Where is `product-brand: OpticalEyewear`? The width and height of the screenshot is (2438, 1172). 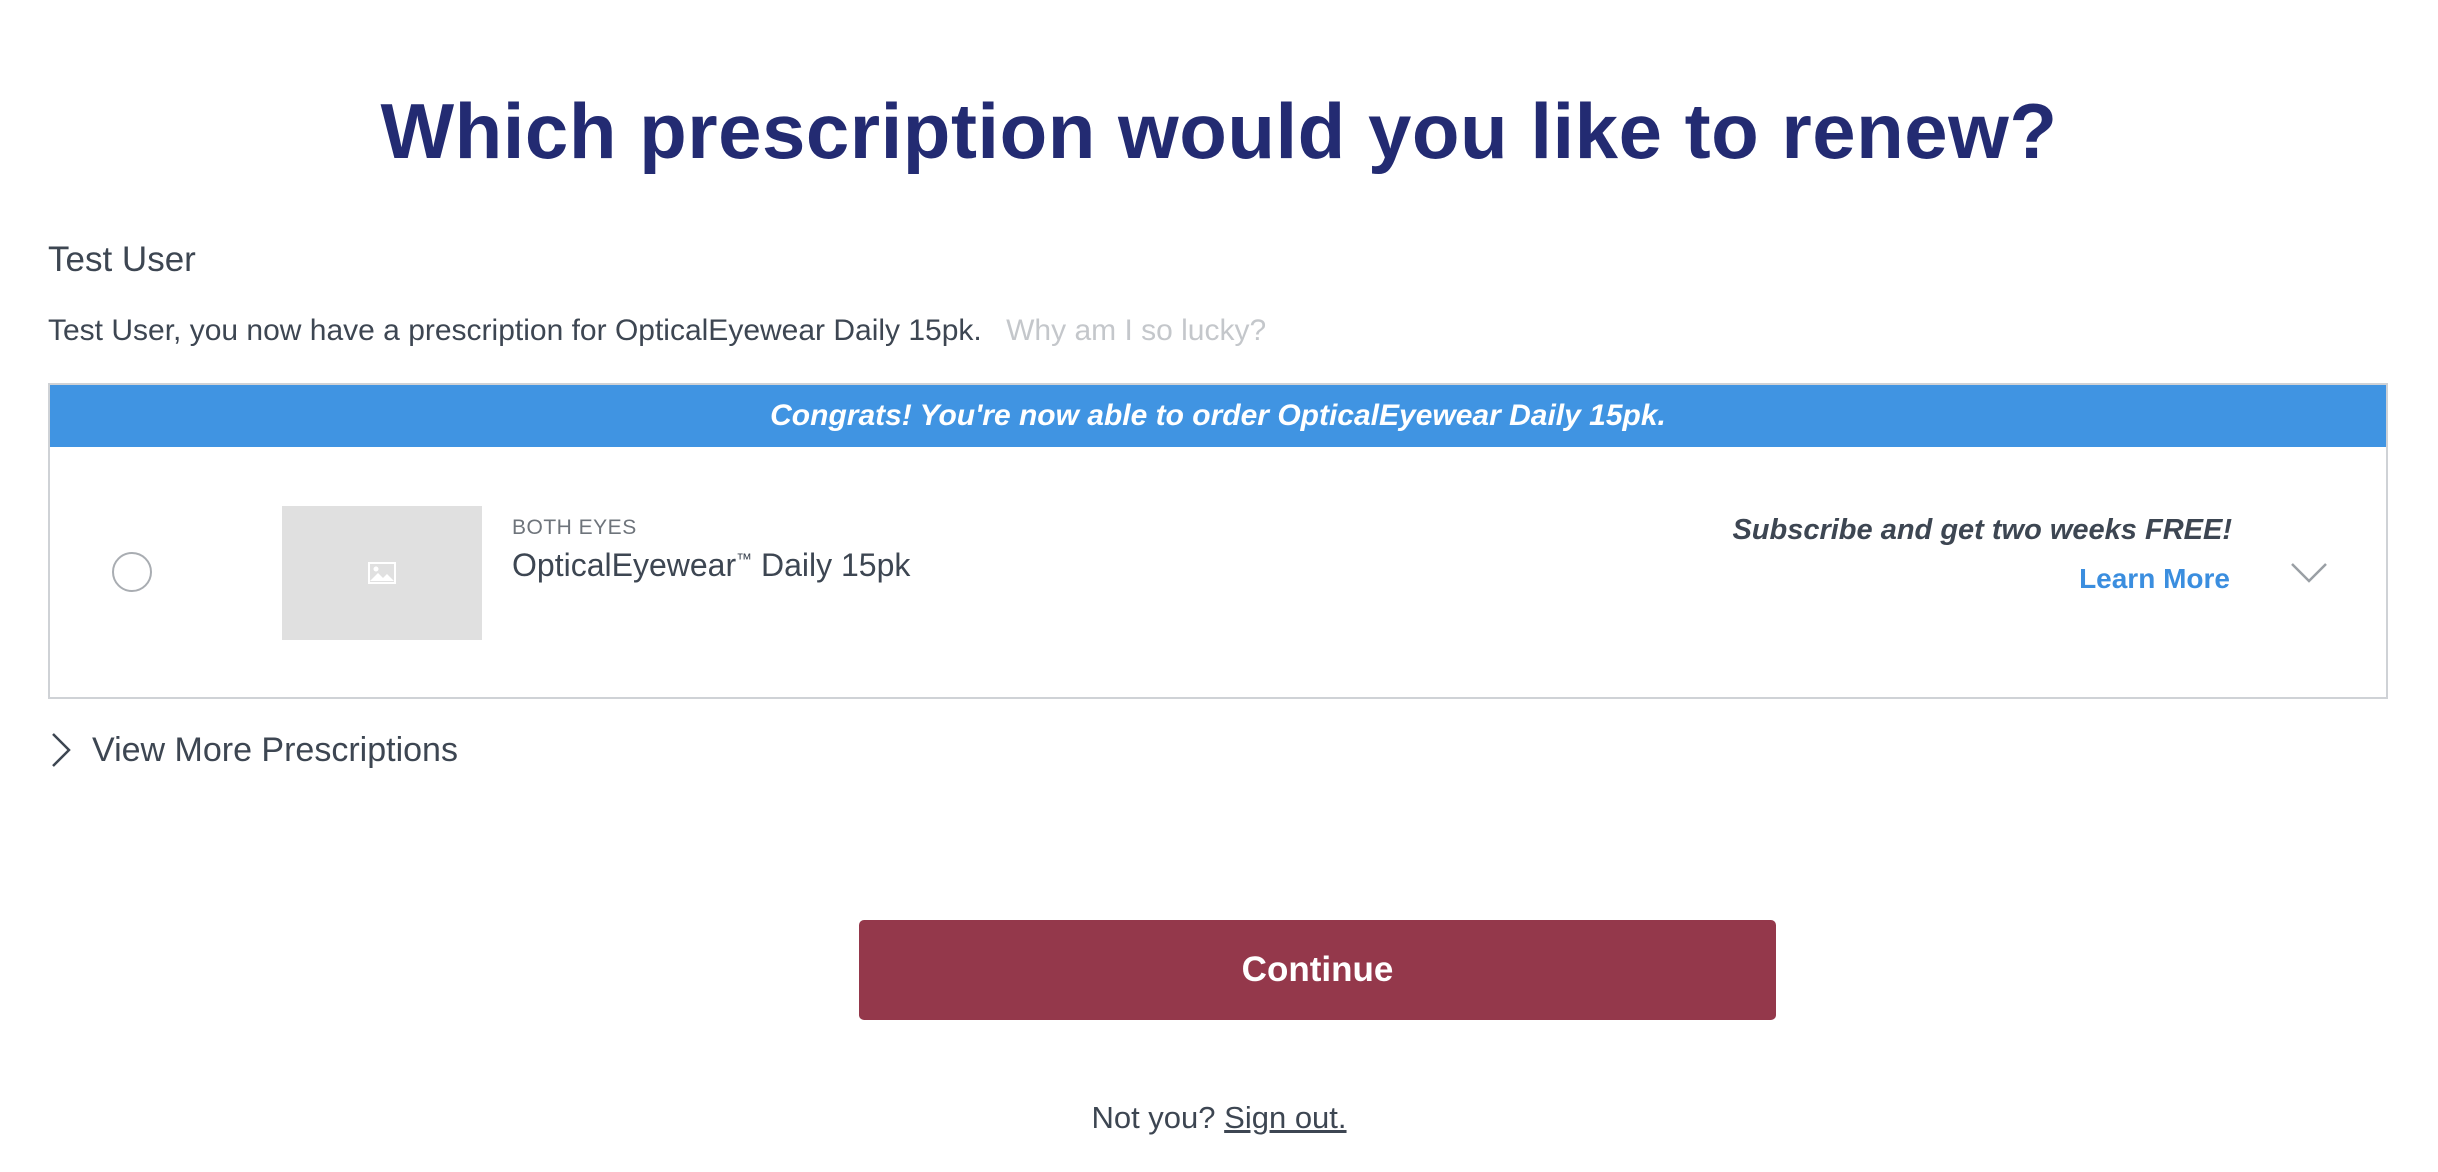
product-brand: OpticalEyewear is located at coordinates (624, 565).